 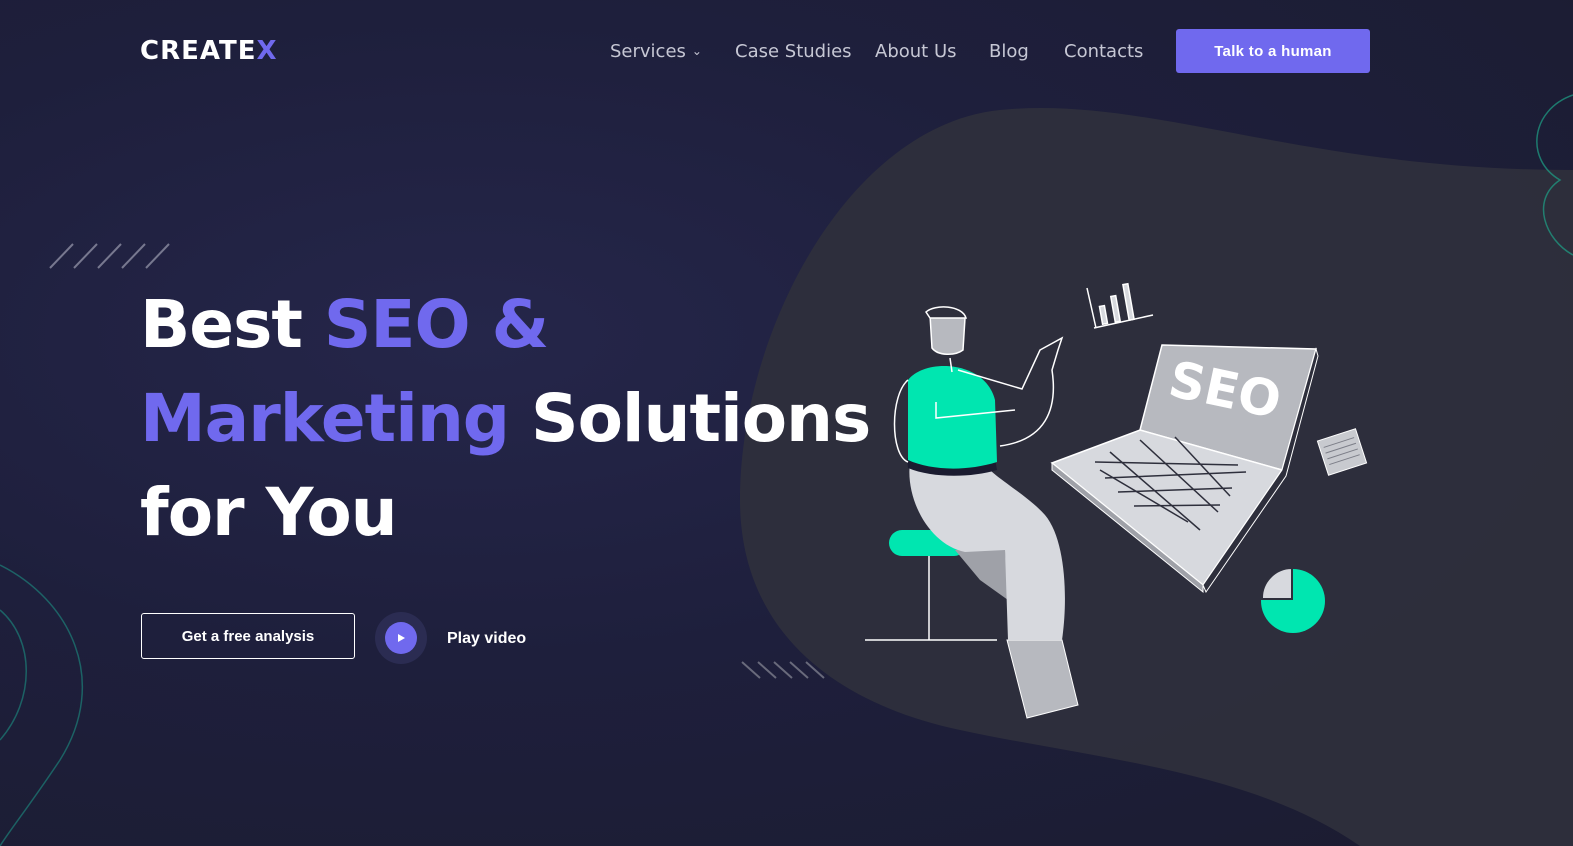 I want to click on hero-title-marketing: Marketing, so click(x=325, y=418).